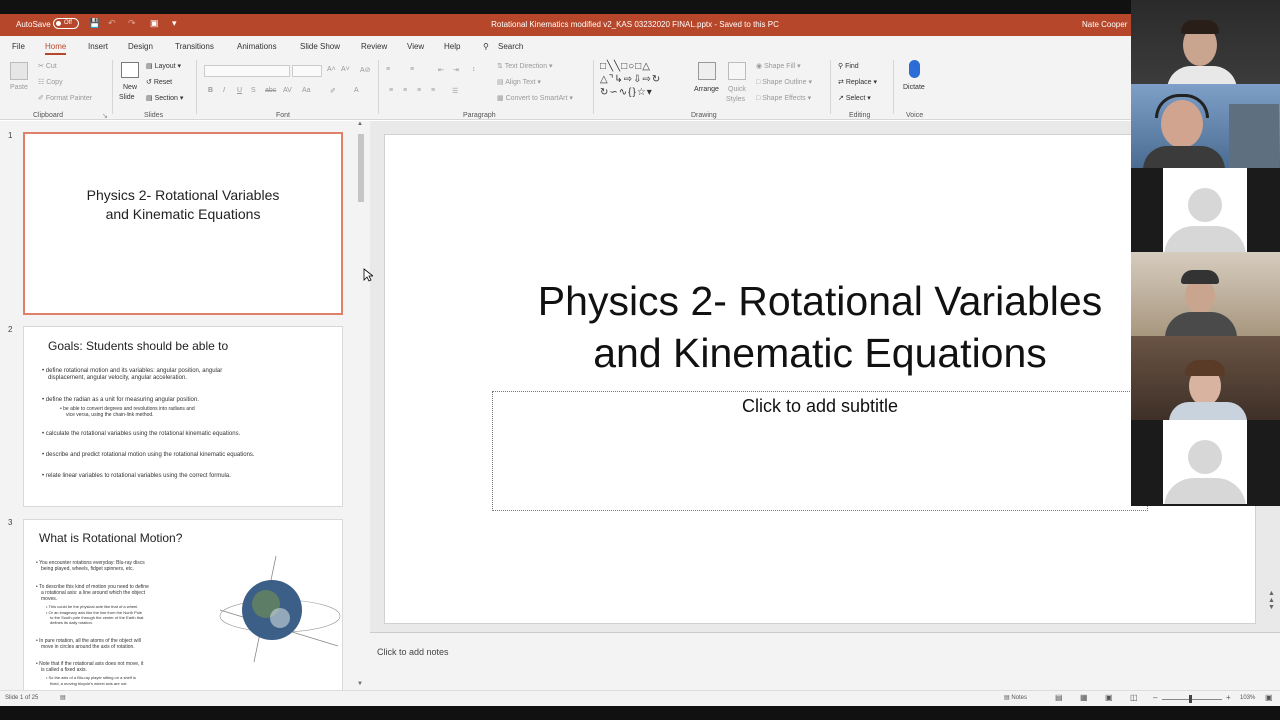 Image resolution: width=1280 pixels, height=720 pixels. I want to click on italic-icon: I, so click(224, 90).